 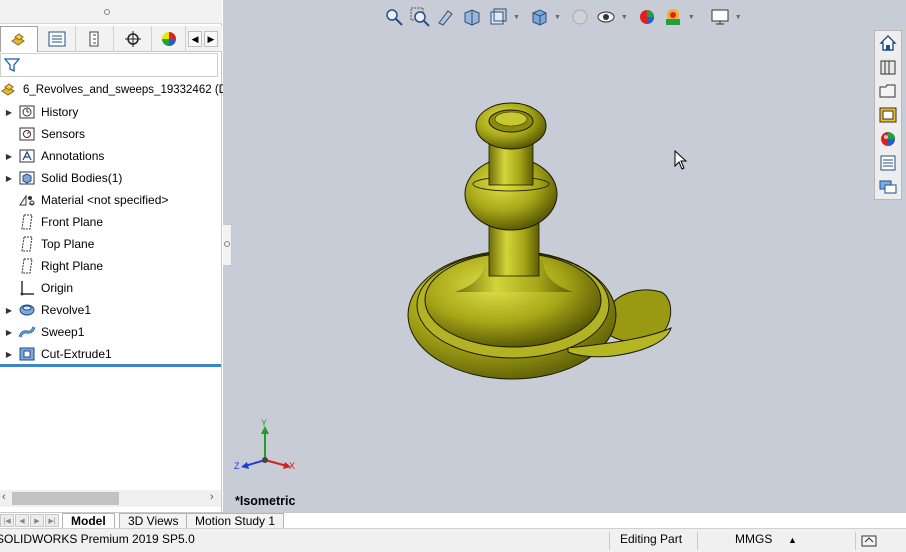 I want to click on task-pane-tabs, so click(x=888, y=115).